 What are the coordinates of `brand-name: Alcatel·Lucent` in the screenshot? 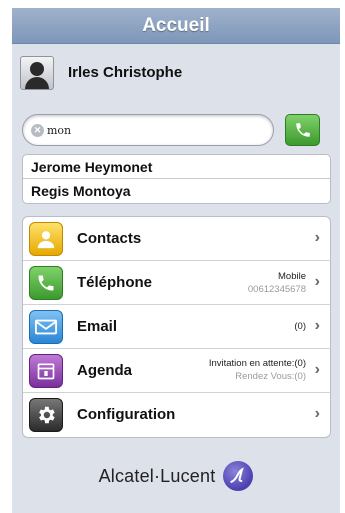 It's located at (157, 475).